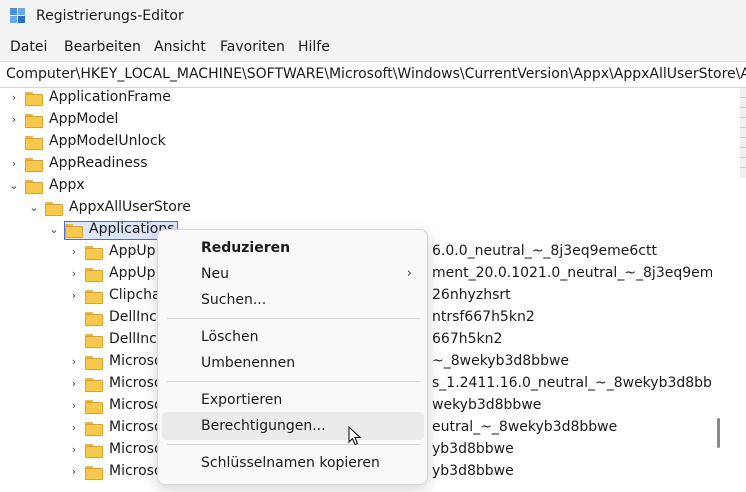  I want to click on context-menu-label: Schlüsselnamen kopieren, so click(290, 463).